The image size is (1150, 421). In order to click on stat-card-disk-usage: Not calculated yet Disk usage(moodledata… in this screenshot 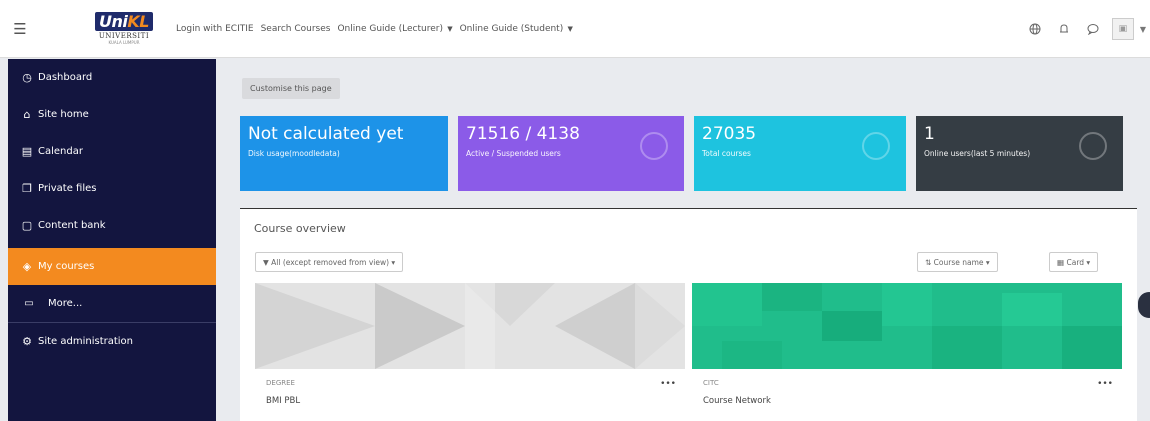, I will do `click(344, 153)`.